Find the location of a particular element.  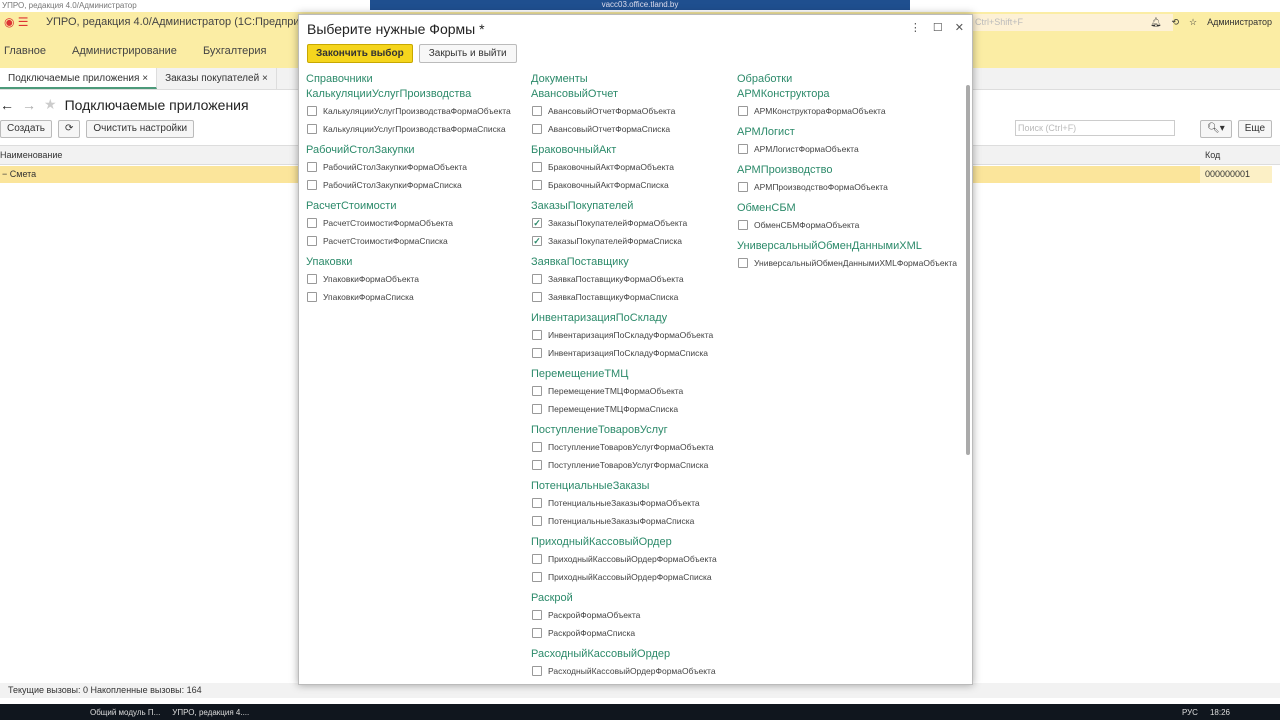

forward-icon: → is located at coordinates (29, 105).